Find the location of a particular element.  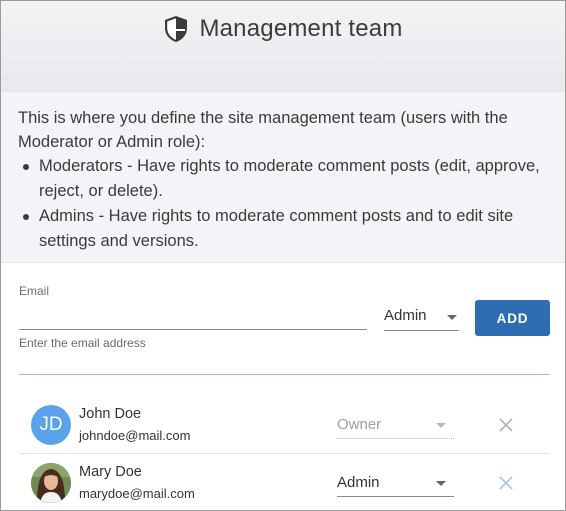

divider is located at coordinates (284, 374).